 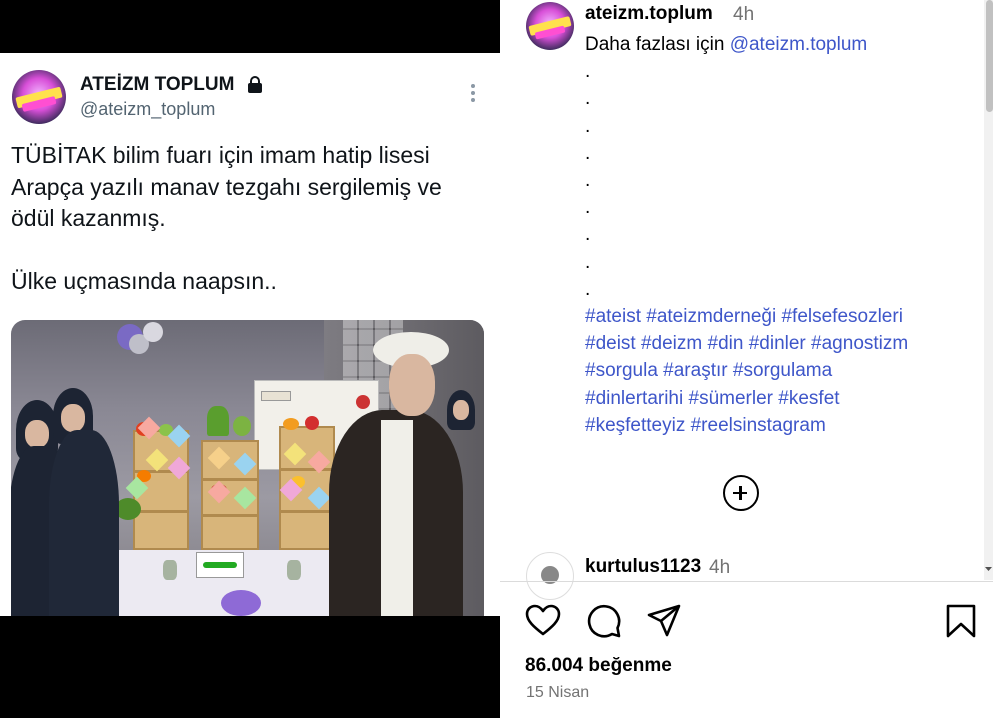 I want to click on divider, so click(x=746, y=581).